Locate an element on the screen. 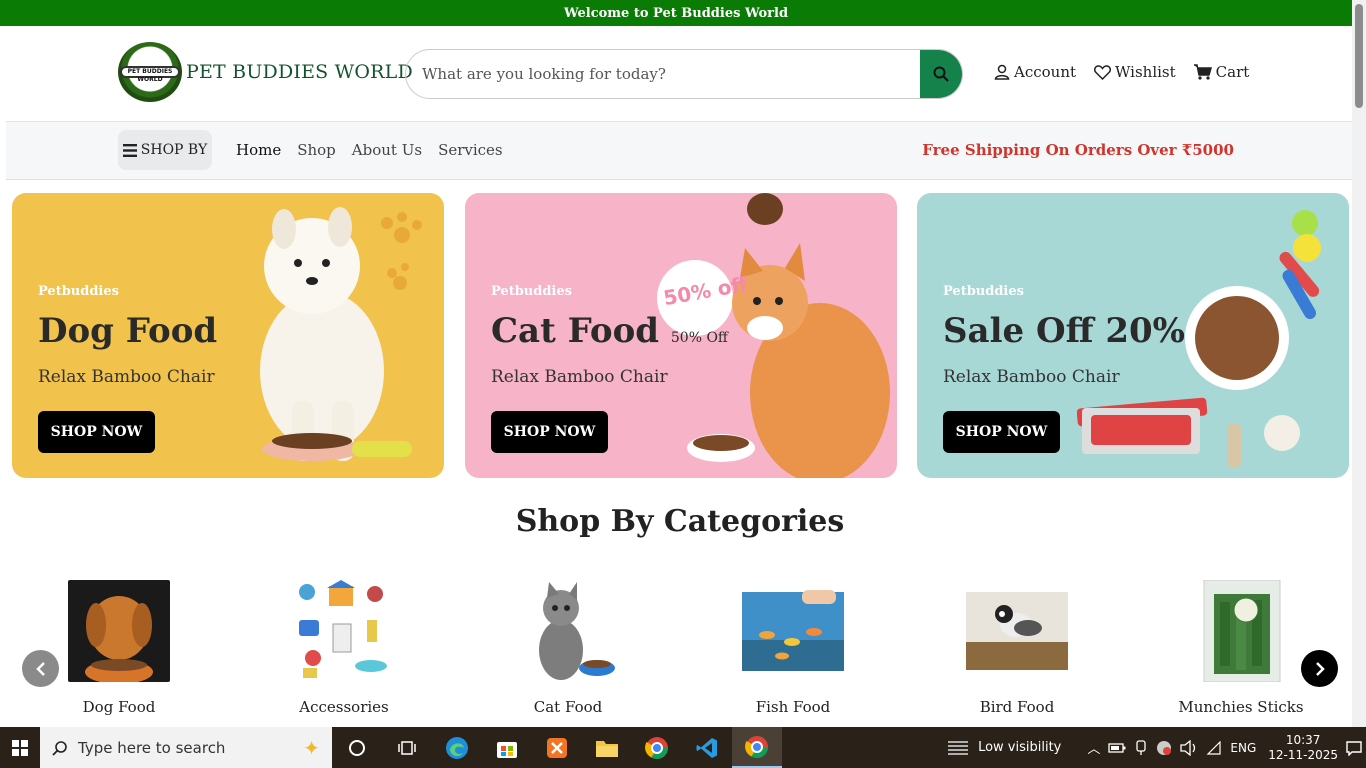 The height and width of the screenshot is (768, 1366). accessories-image is located at coordinates (344, 631).